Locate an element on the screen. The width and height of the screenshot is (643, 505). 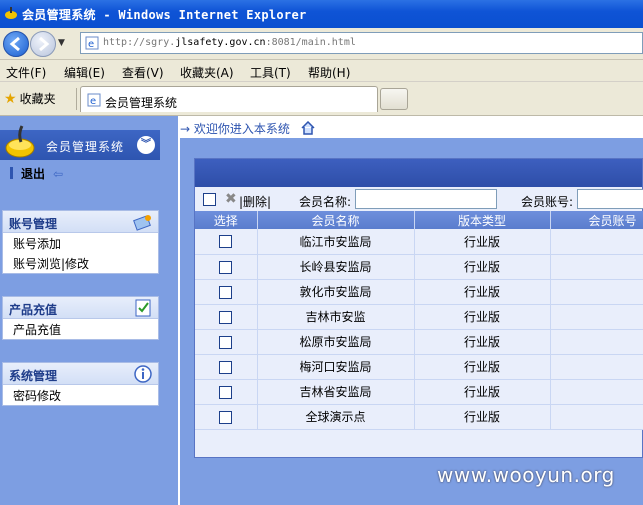
arrow-left-icon: ⇦ is located at coordinates (58, 174).